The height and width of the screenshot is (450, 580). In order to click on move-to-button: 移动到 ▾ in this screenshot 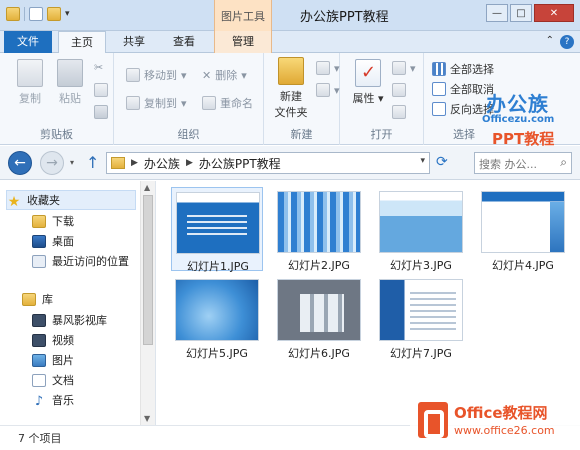, I will do `click(156, 75)`.